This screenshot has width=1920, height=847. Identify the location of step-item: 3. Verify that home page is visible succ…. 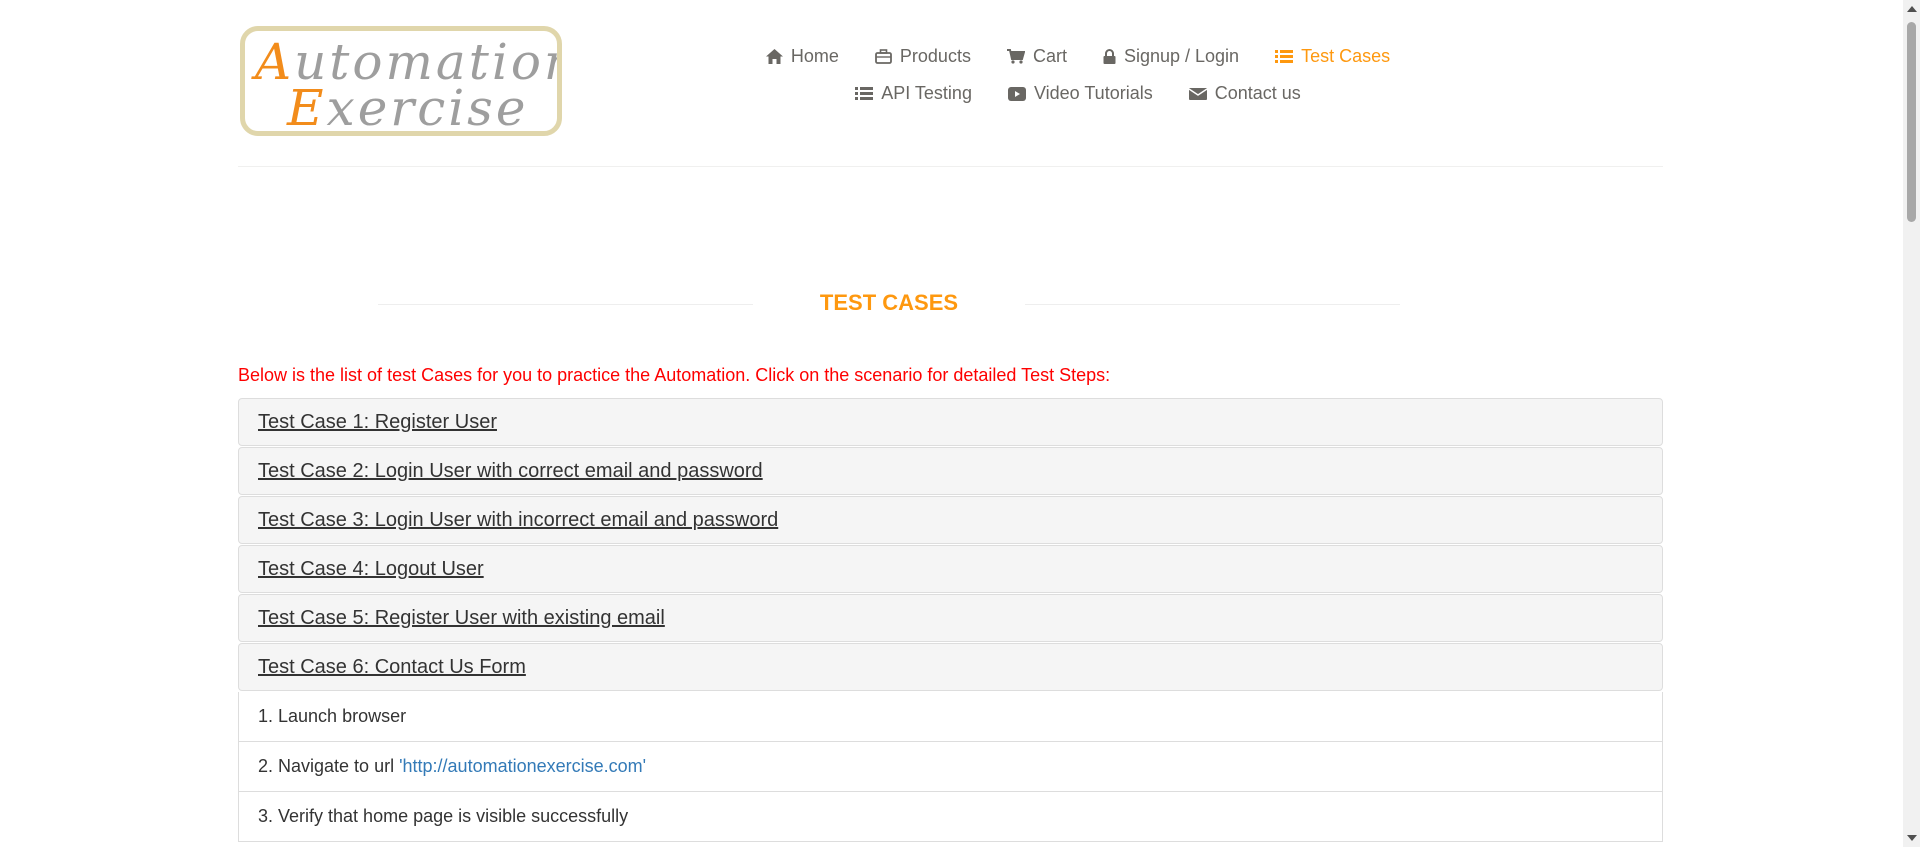
(950, 817).